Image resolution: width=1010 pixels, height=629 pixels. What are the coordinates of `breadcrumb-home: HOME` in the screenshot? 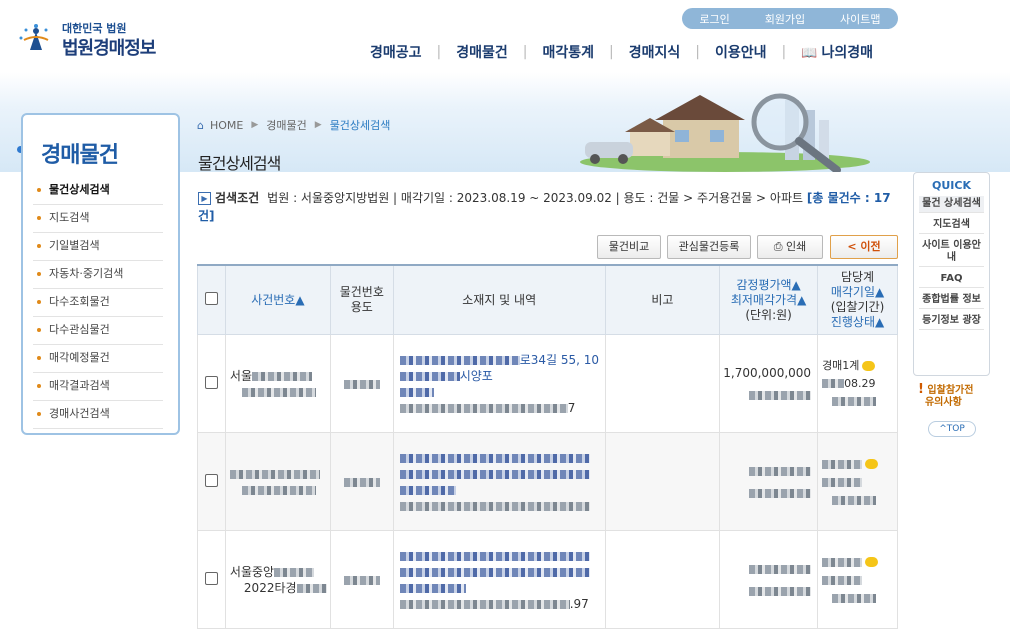 It's located at (226, 125).